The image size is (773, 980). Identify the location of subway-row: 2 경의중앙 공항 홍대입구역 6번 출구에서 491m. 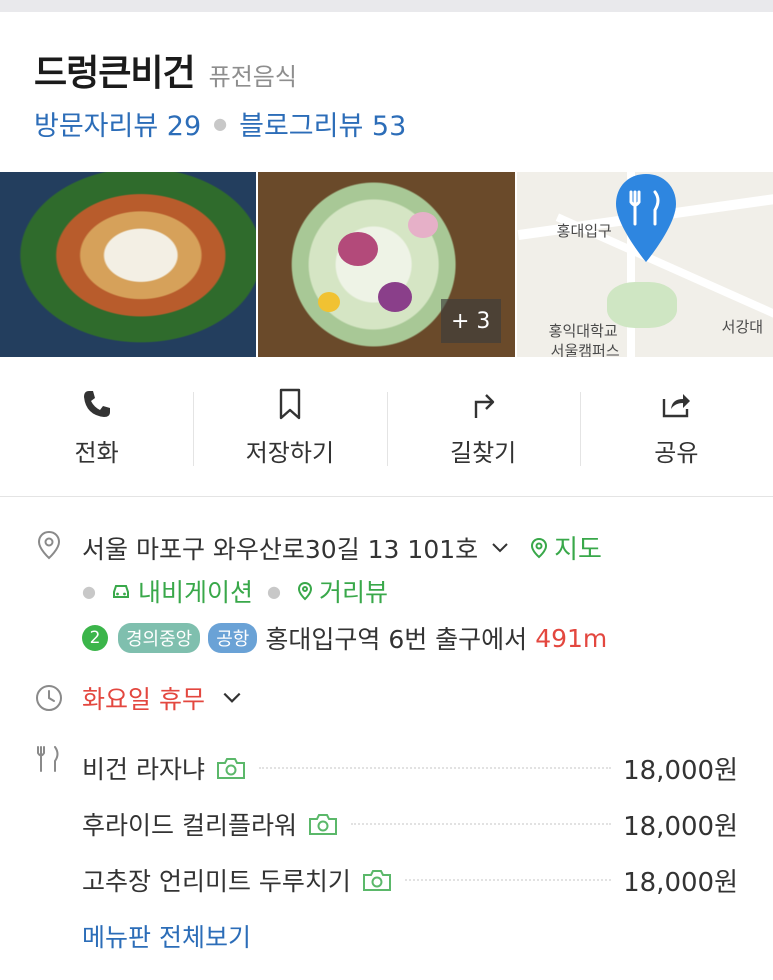
(344, 638).